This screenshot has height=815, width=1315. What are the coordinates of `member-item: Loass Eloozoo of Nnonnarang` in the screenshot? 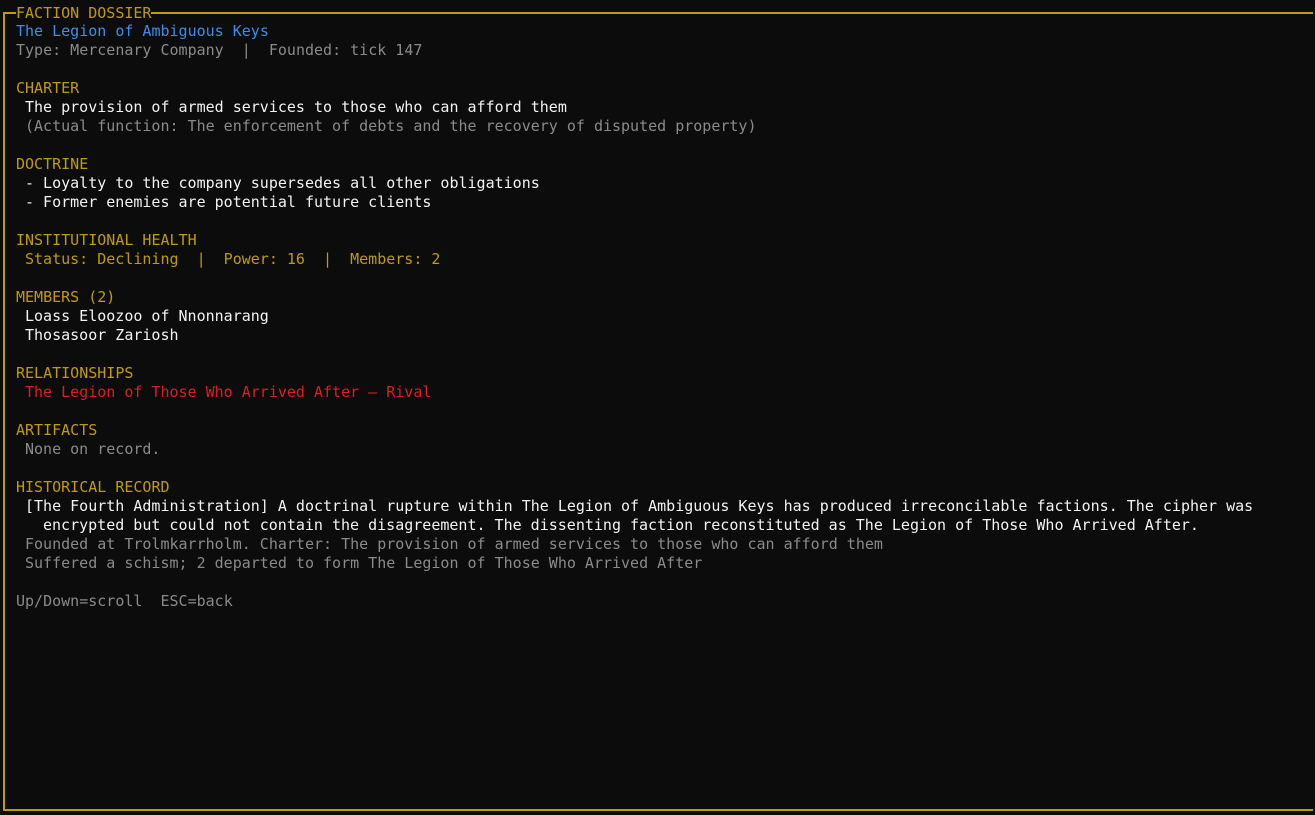 It's located at (147, 316).